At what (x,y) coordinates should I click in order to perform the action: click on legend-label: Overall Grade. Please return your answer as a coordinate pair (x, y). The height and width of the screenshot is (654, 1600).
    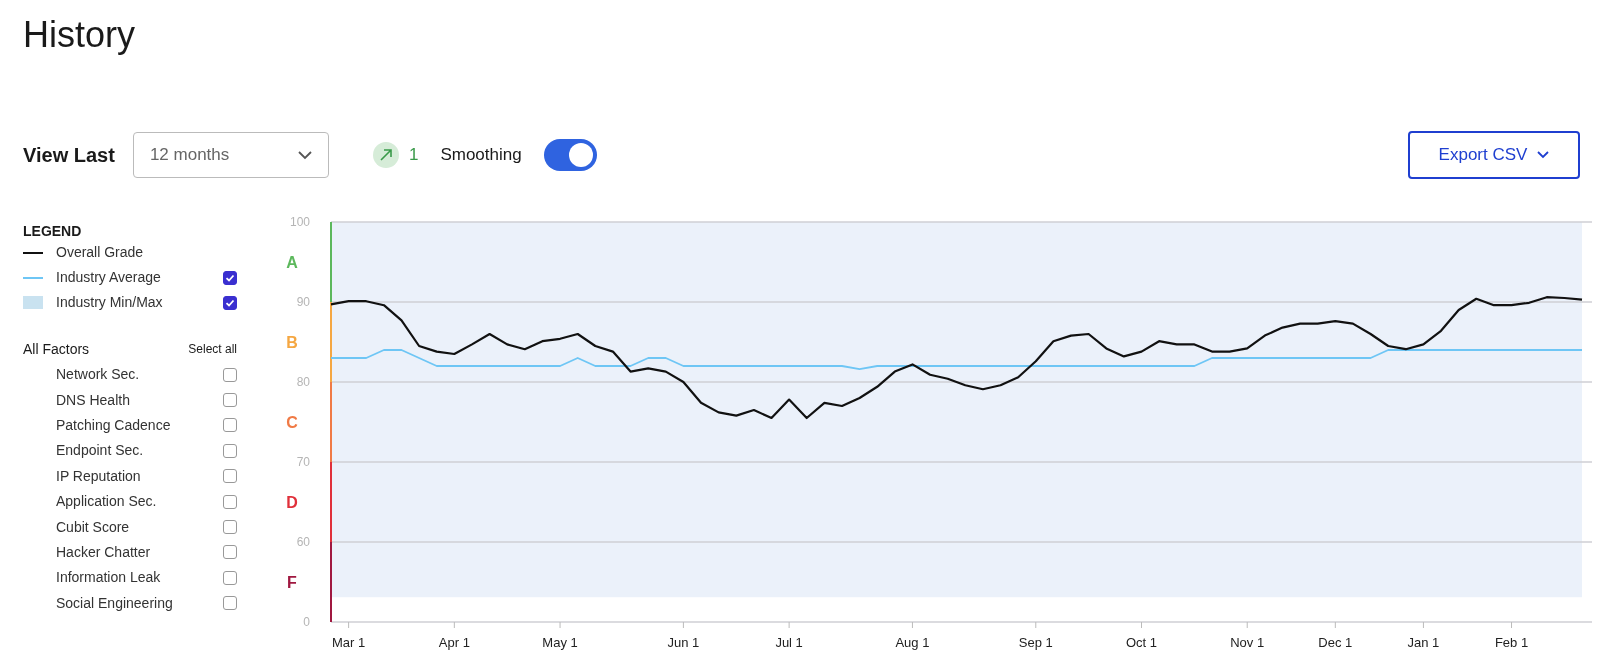
    Looking at the image, I should click on (100, 252).